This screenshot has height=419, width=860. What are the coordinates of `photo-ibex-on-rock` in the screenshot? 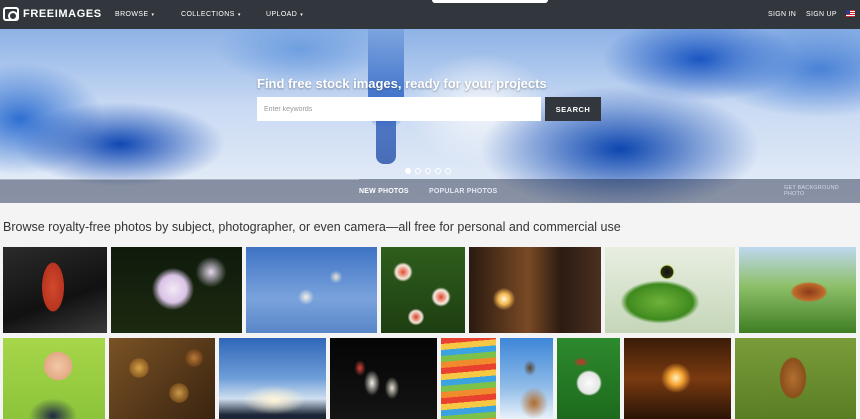 It's located at (526, 378).